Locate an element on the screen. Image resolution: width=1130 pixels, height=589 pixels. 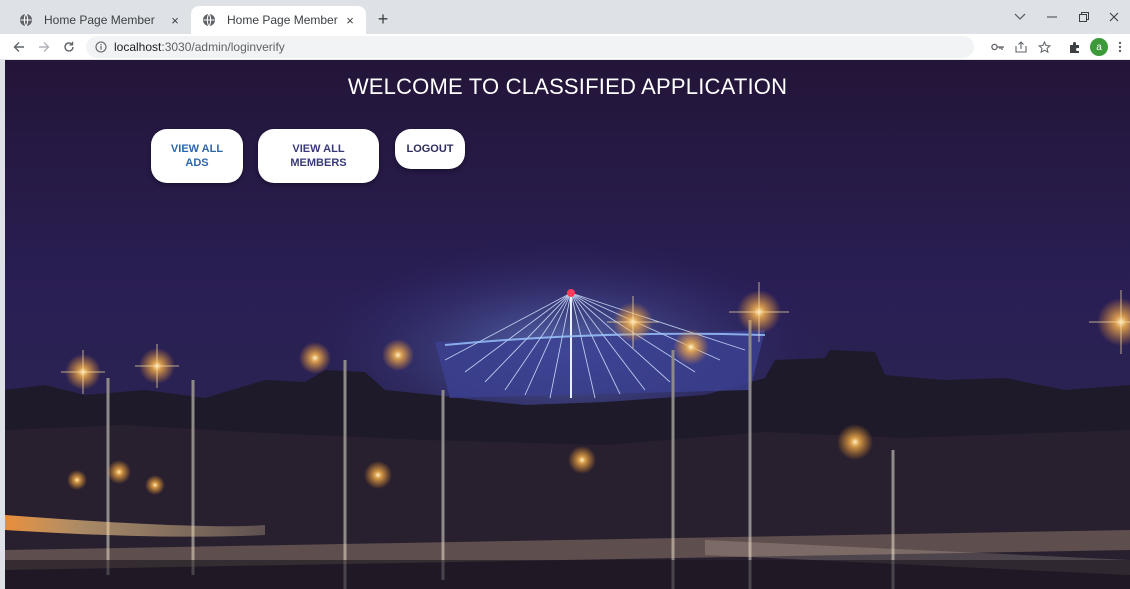
logout-button: LOGOUT is located at coordinates (430, 149).